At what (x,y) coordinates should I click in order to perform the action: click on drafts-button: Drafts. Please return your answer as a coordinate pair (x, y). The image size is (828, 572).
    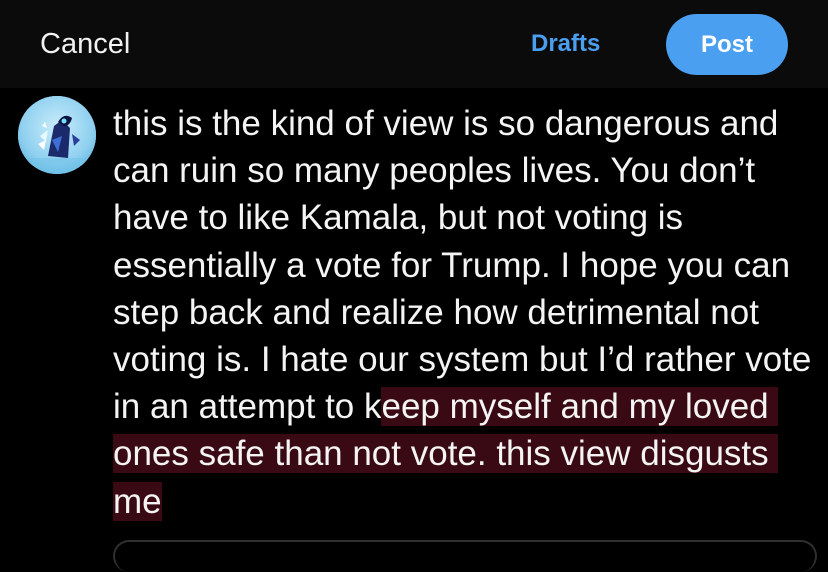
    Looking at the image, I should click on (565, 44).